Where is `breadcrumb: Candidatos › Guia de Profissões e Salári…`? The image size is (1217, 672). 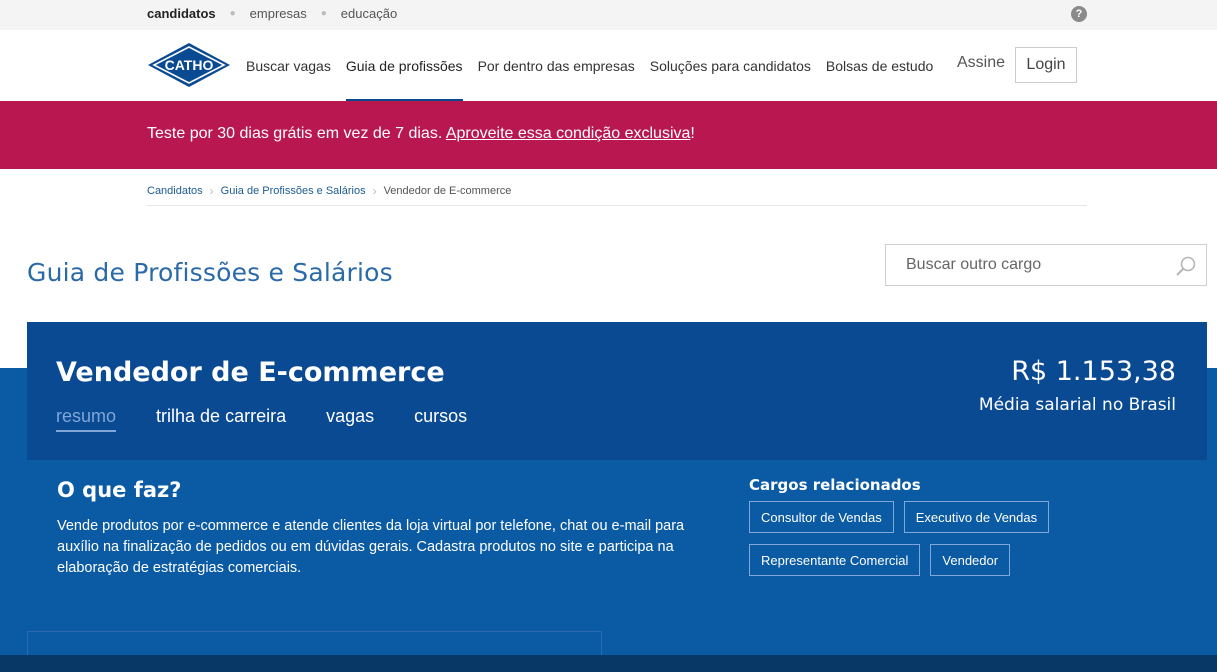
breadcrumb: Candidatos › Guia de Profissões e Salári… is located at coordinates (329, 191).